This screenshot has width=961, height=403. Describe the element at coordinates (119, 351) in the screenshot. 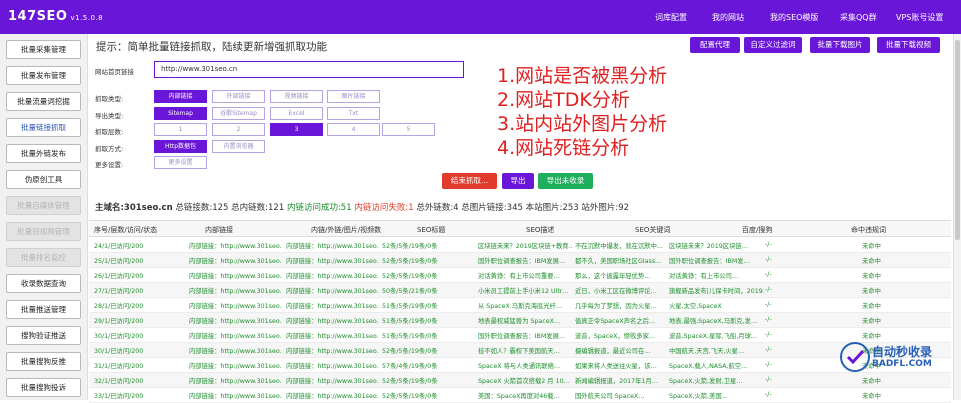

I see `cell-index: 30/1/已访问/200` at that location.